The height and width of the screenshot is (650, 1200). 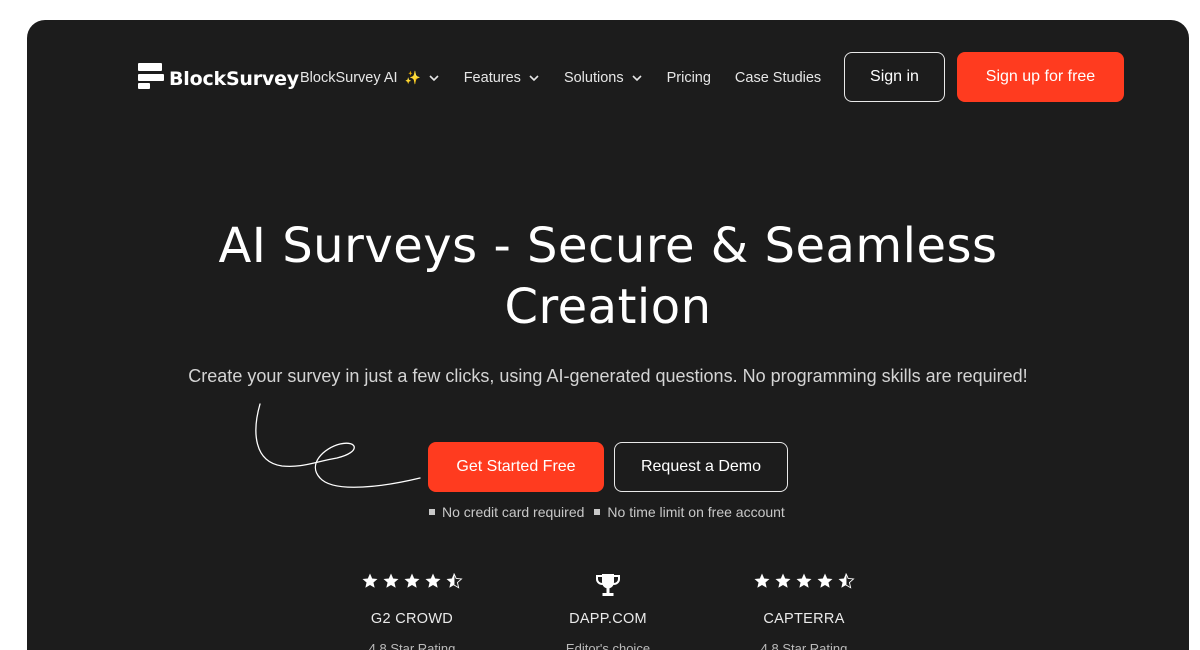 What do you see at coordinates (338, 445) in the screenshot?
I see `squiggle-arrow-icon` at bounding box center [338, 445].